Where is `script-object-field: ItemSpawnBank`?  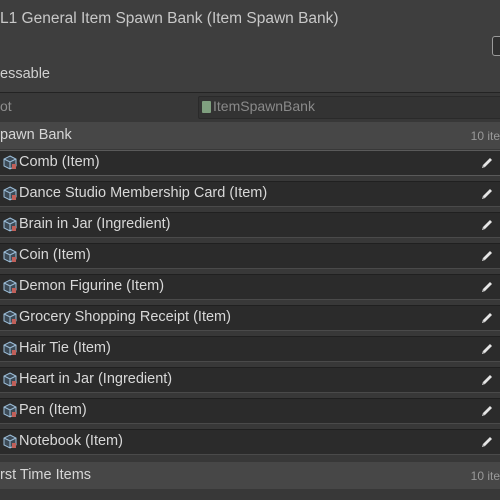
script-object-field: ItemSpawnBank is located at coordinates (349, 107).